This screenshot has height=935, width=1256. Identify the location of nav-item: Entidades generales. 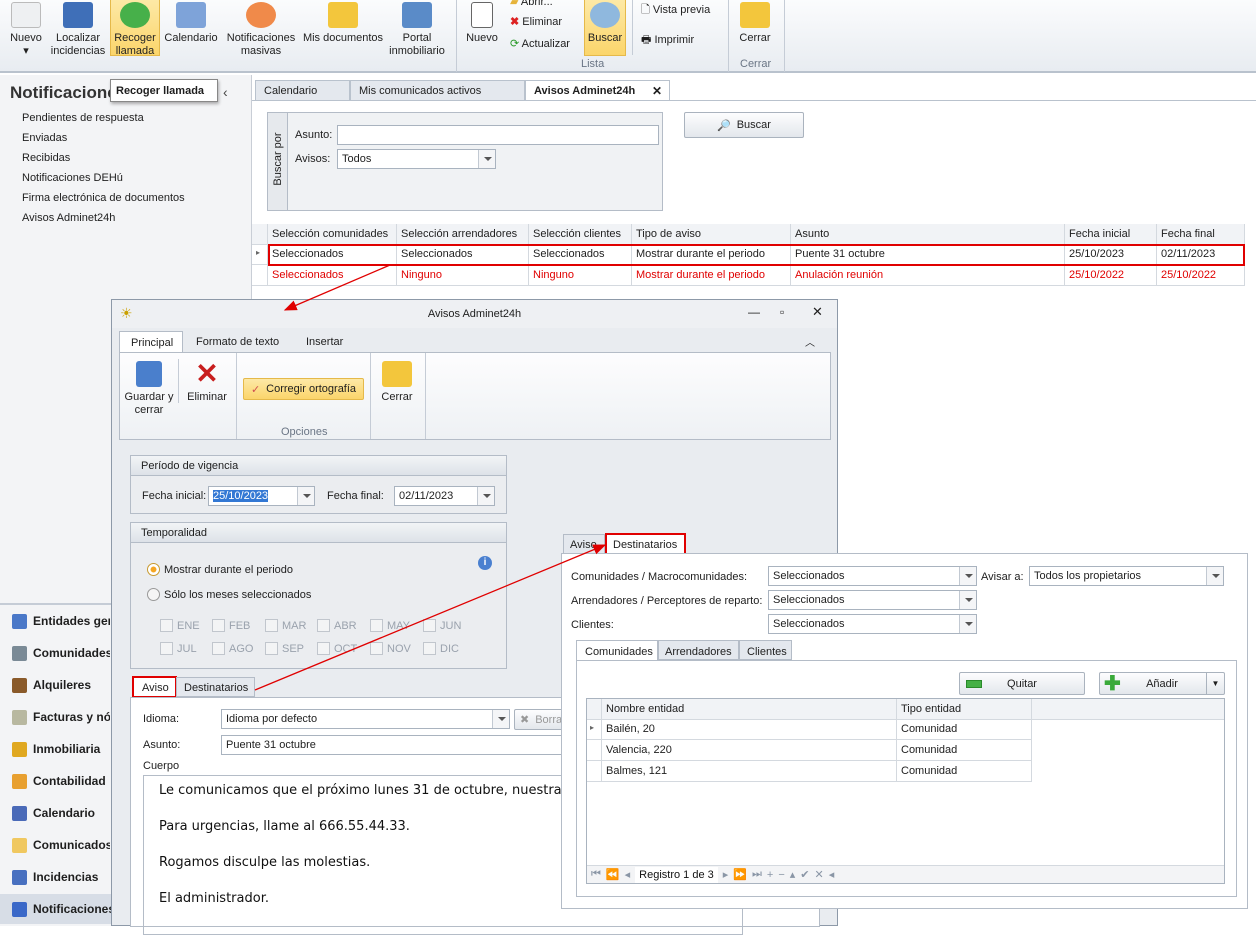
(55, 621).